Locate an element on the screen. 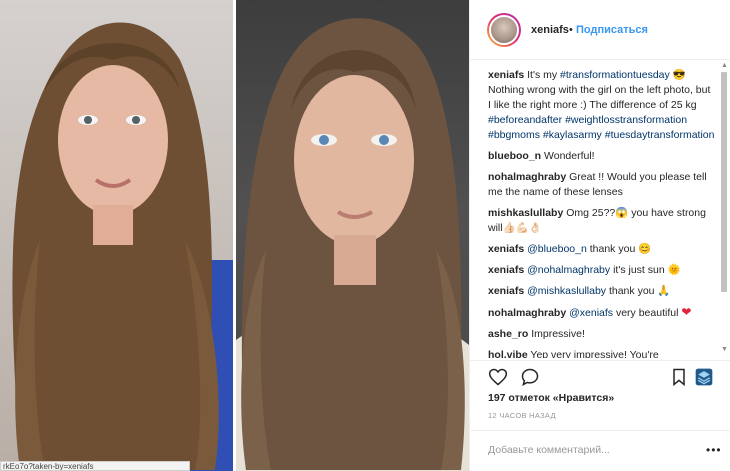 The image size is (730, 471). add-comment-section: ••• is located at coordinates (600, 450).